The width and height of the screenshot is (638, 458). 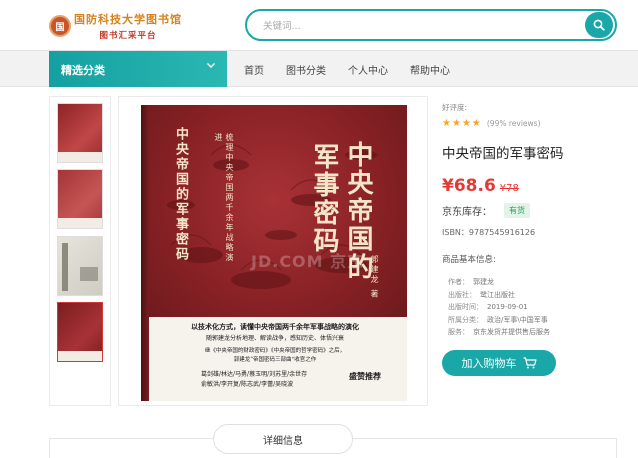 What do you see at coordinates (469, 260) in the screenshot?
I see `info-heading: 商品基本信息:` at bounding box center [469, 260].